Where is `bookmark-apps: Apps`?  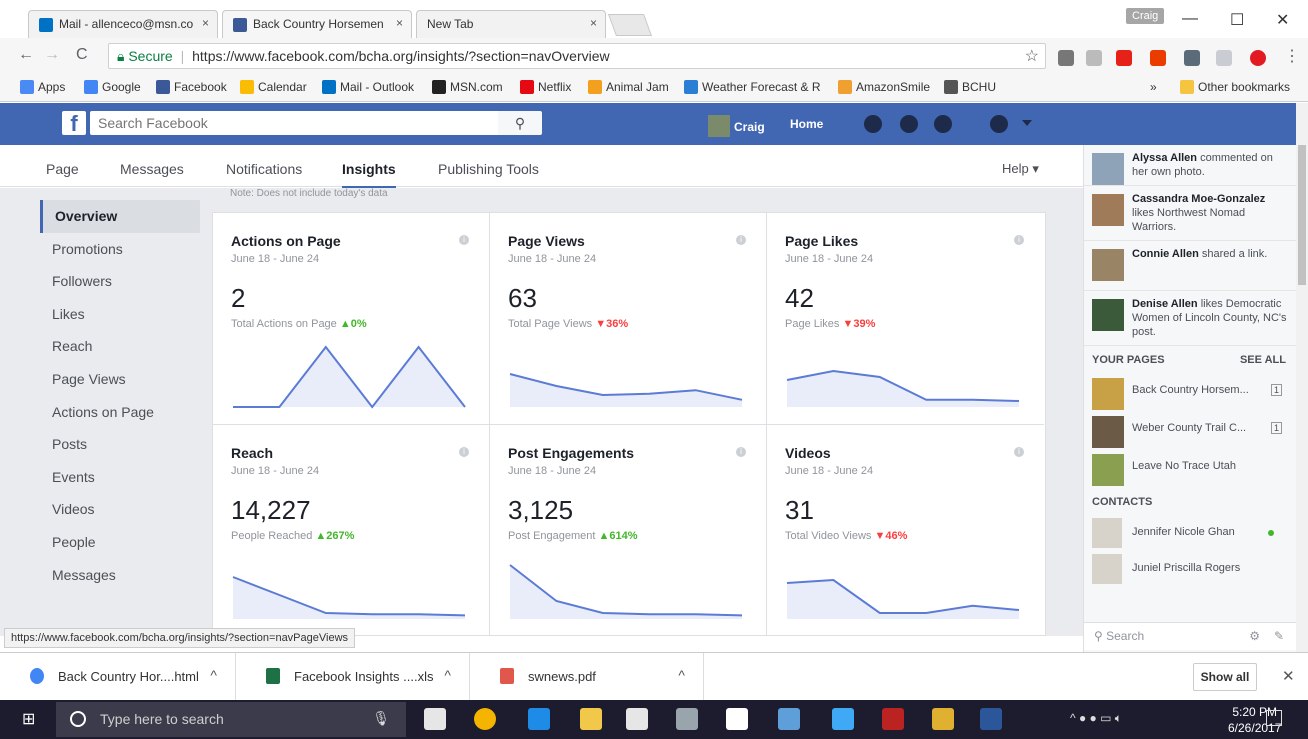 bookmark-apps: Apps is located at coordinates (42, 87).